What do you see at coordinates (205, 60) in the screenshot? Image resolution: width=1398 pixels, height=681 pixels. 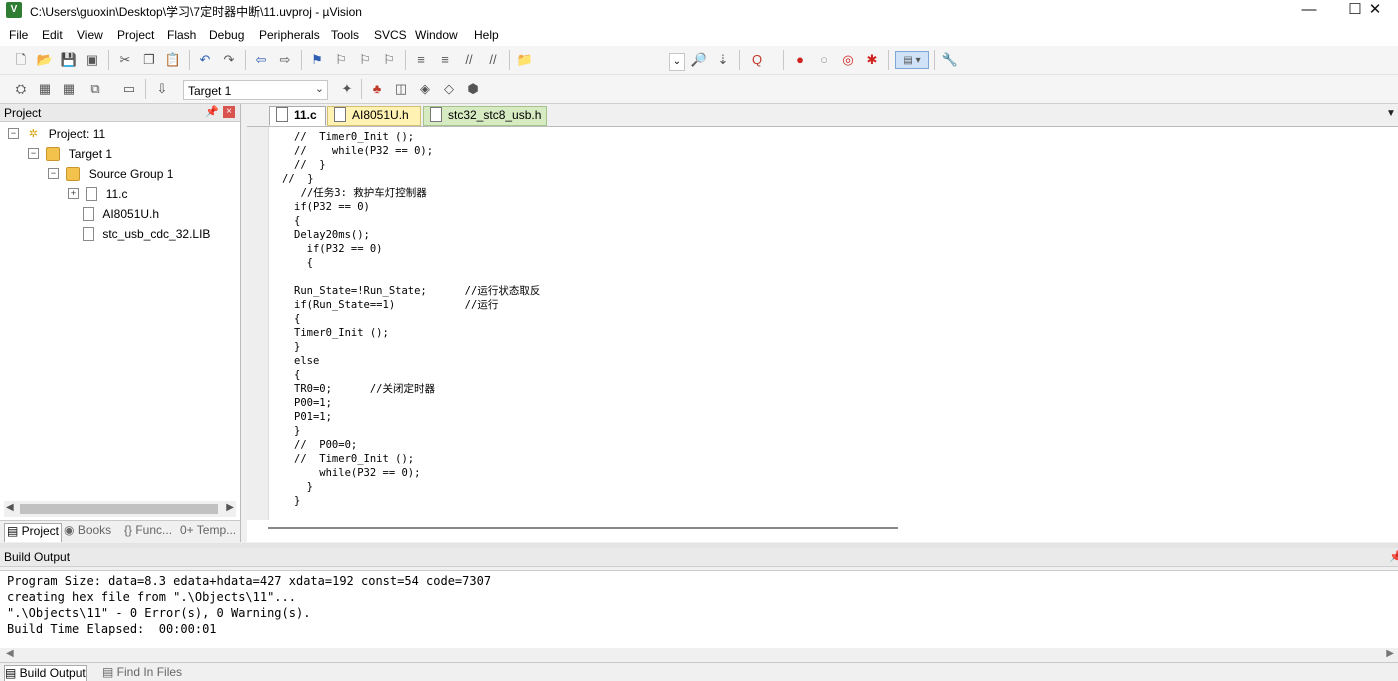 I see `undo-icon: ↶` at bounding box center [205, 60].